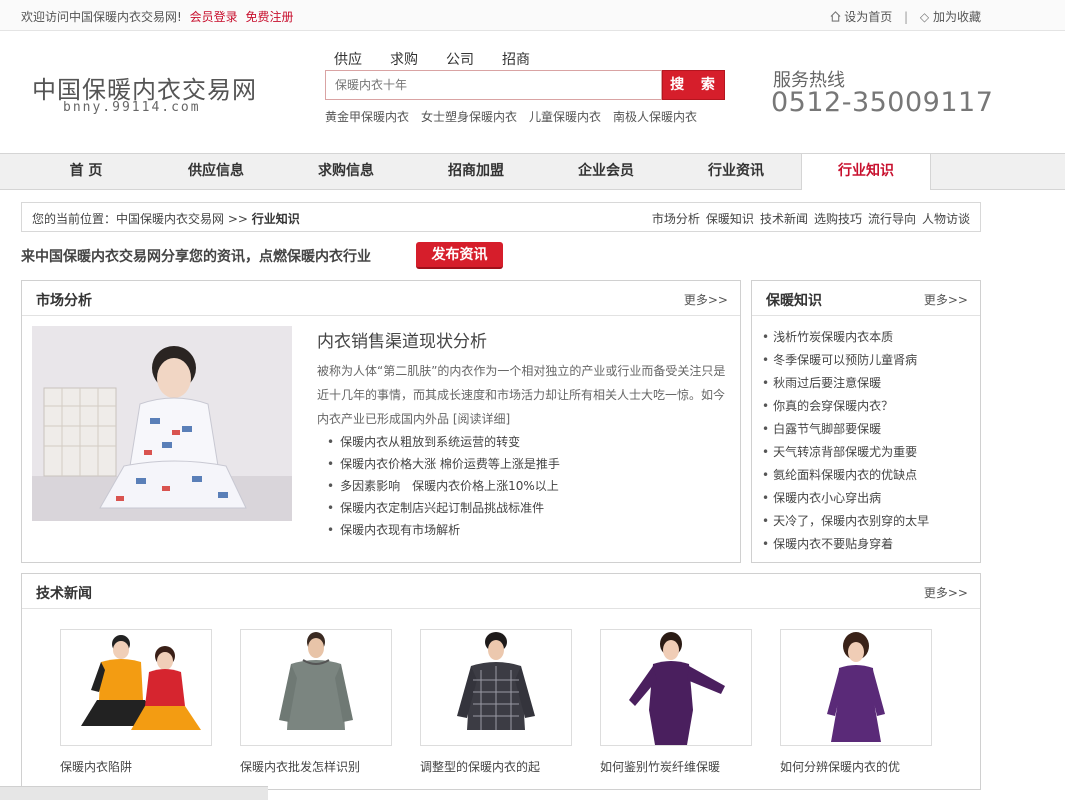 This screenshot has width=1065, height=800. I want to click on quick-links: 市场分析 保暖知识 技术新闻 选购技巧 流行导向 人物访谈, so click(808, 218).